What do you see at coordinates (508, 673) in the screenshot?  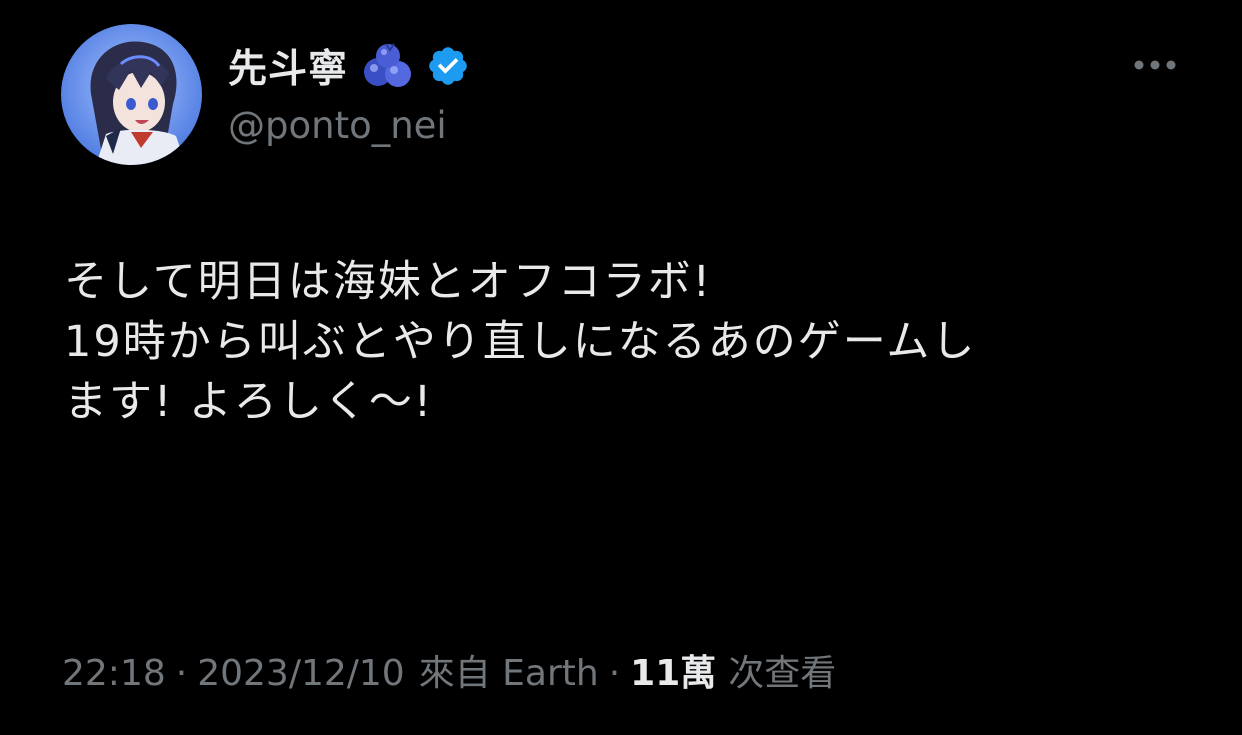 I see `tweet-source: 來自 Earth` at bounding box center [508, 673].